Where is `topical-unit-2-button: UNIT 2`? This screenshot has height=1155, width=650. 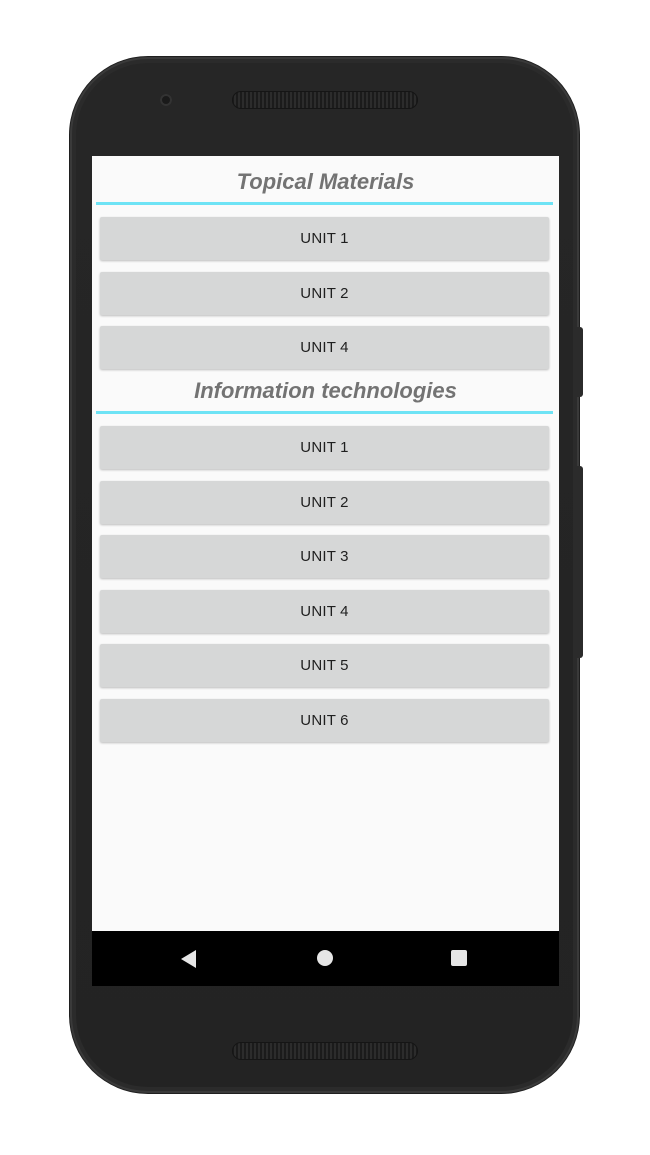 topical-unit-2-button: UNIT 2 is located at coordinates (324, 293).